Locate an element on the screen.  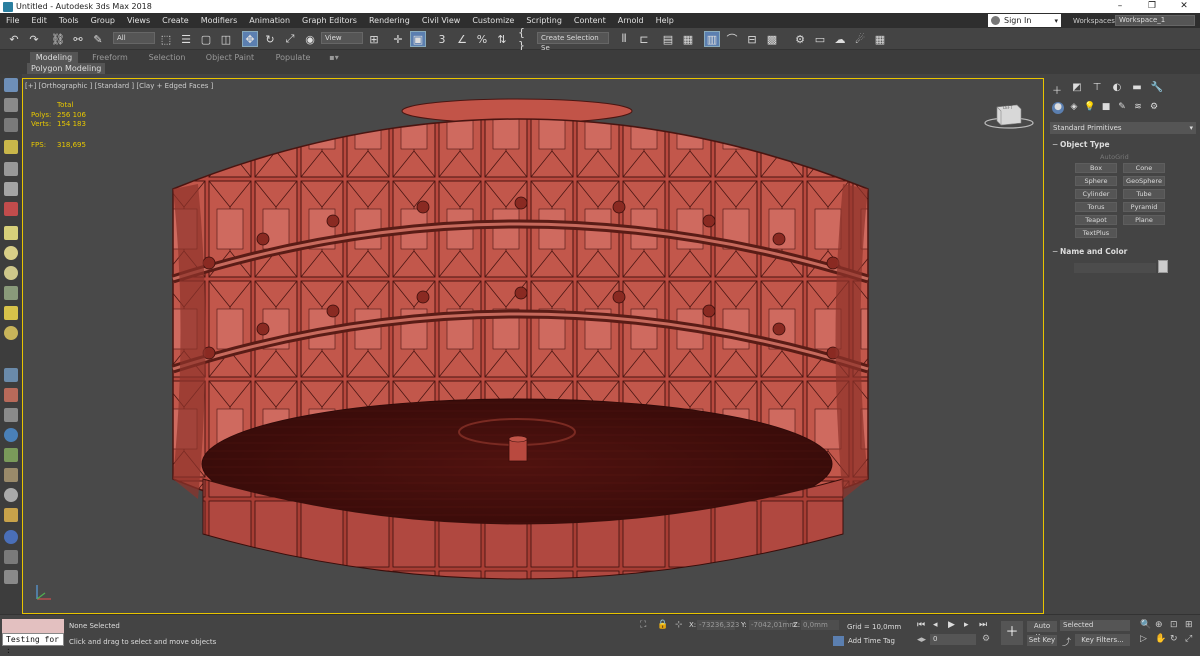
orbit-icon: ↻ is located at coordinates (1174, 639).